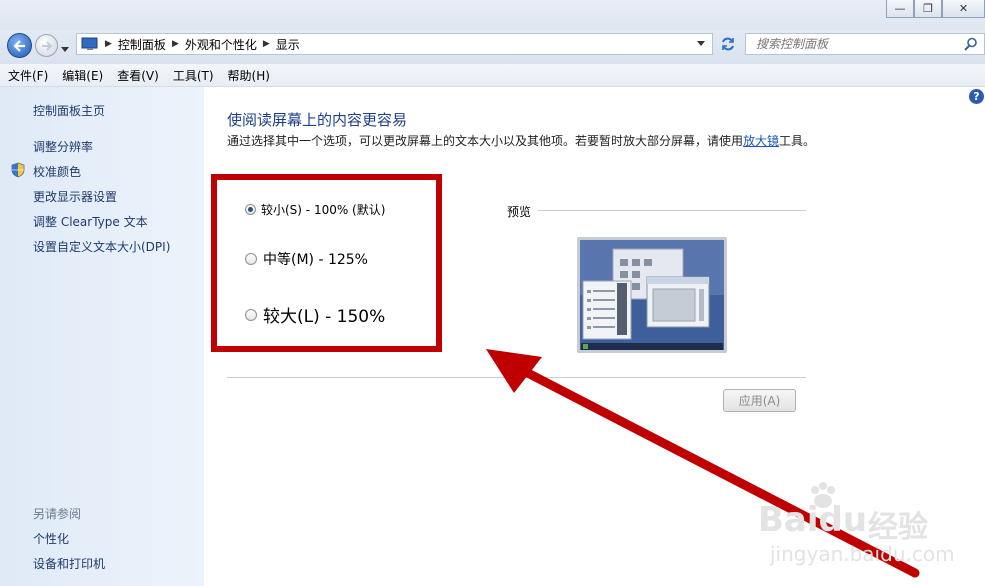  I want to click on title-bar, so click(492, 15).